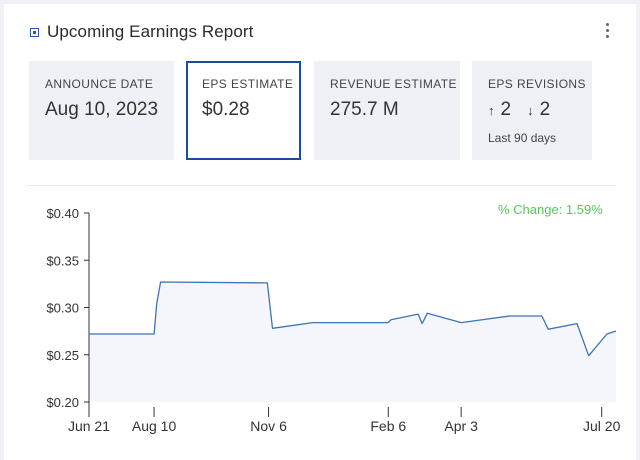 This screenshot has width=640, height=460. I want to click on tile-label: EPS ESTIMATE, so click(247, 84).